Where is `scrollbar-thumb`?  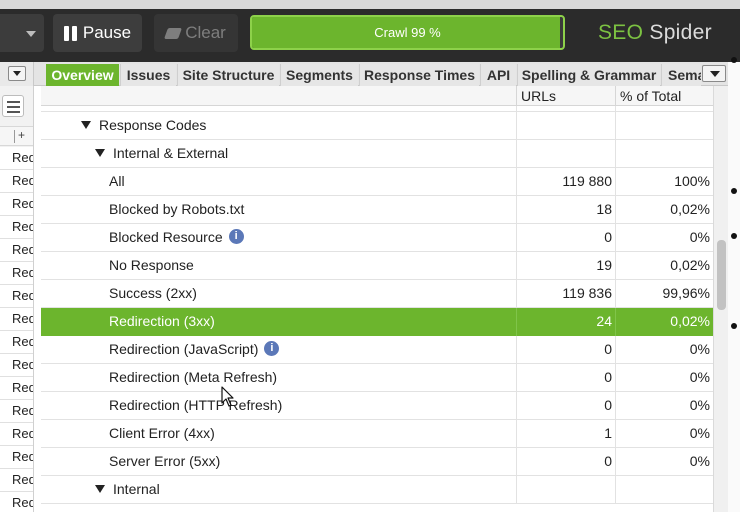
scrollbar-thumb is located at coordinates (721, 275).